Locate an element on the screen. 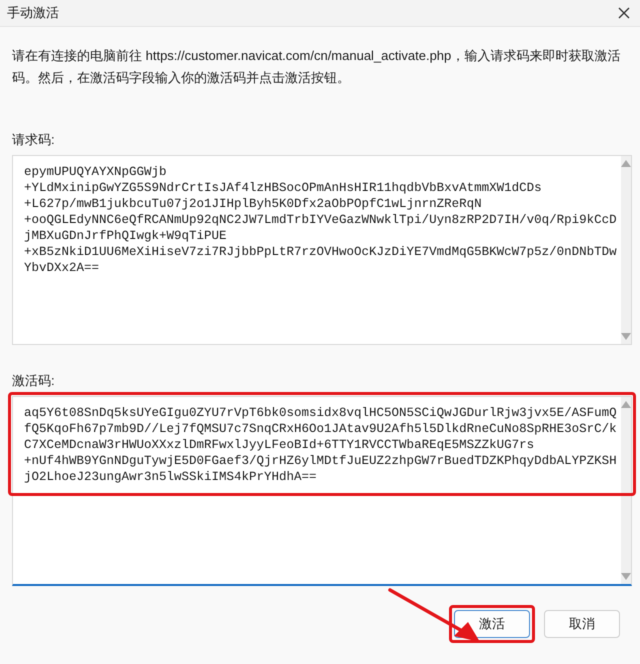  field-label: 激活码: is located at coordinates (33, 381).